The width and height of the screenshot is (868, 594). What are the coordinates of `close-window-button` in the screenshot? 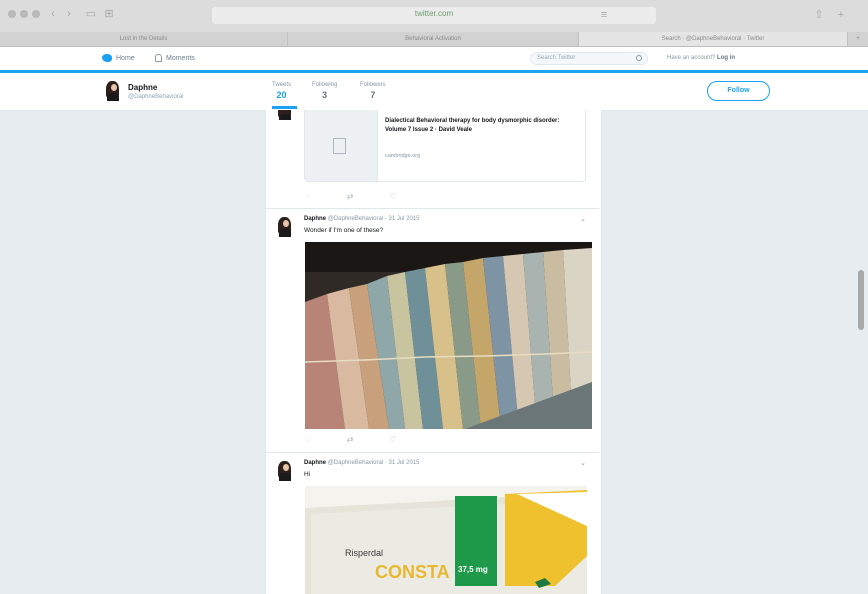 It's located at (12, 14).